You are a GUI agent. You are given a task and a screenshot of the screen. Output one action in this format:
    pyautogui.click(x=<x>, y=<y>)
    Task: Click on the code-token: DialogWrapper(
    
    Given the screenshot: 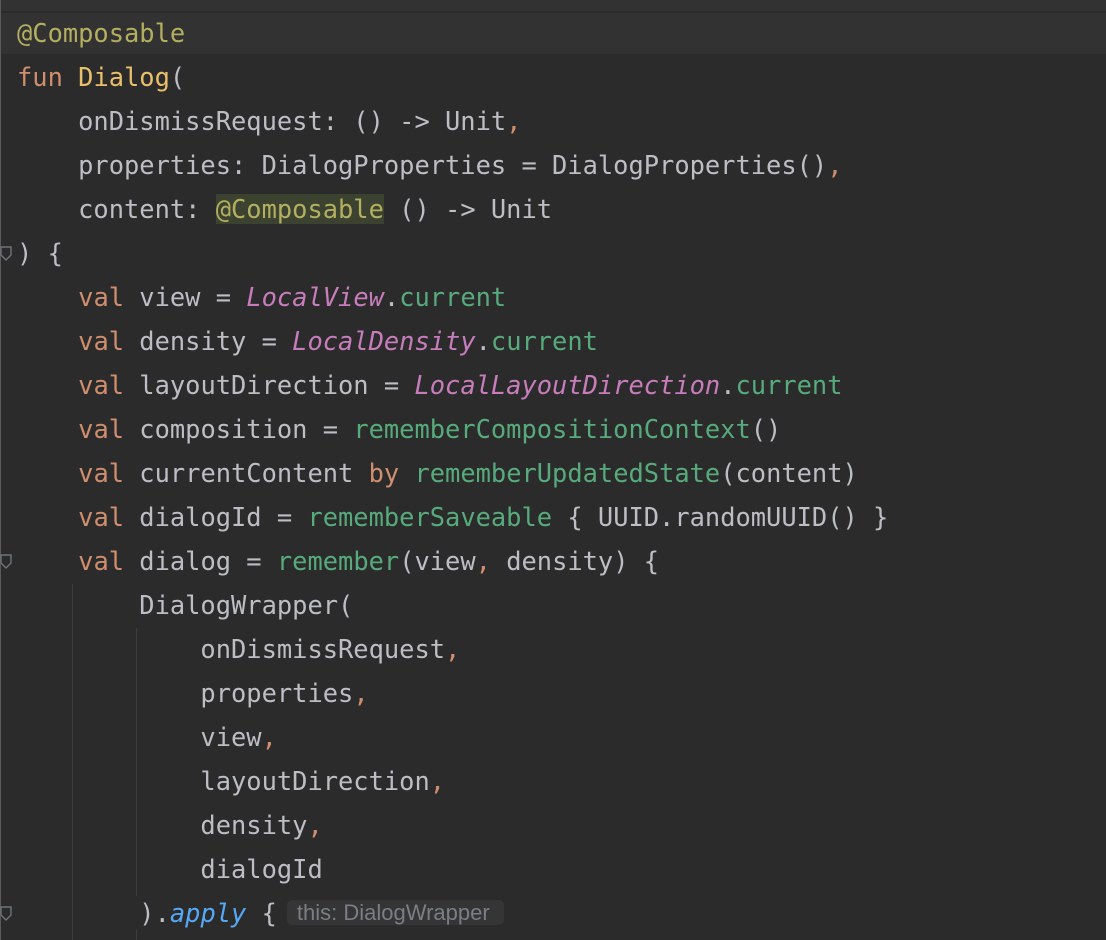 What is the action you would take?
    pyautogui.click(x=185, y=605)
    